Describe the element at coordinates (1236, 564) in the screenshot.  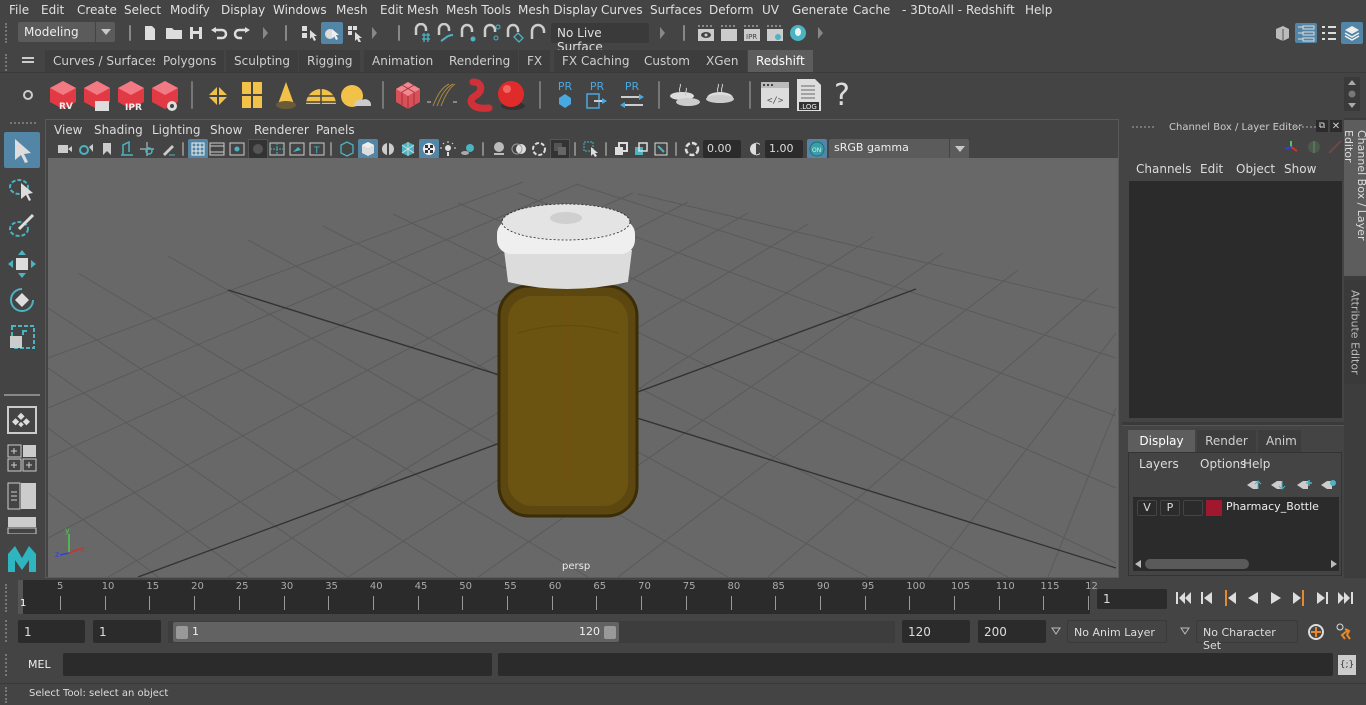
I see `layer-horizontal-scrollbar` at that location.